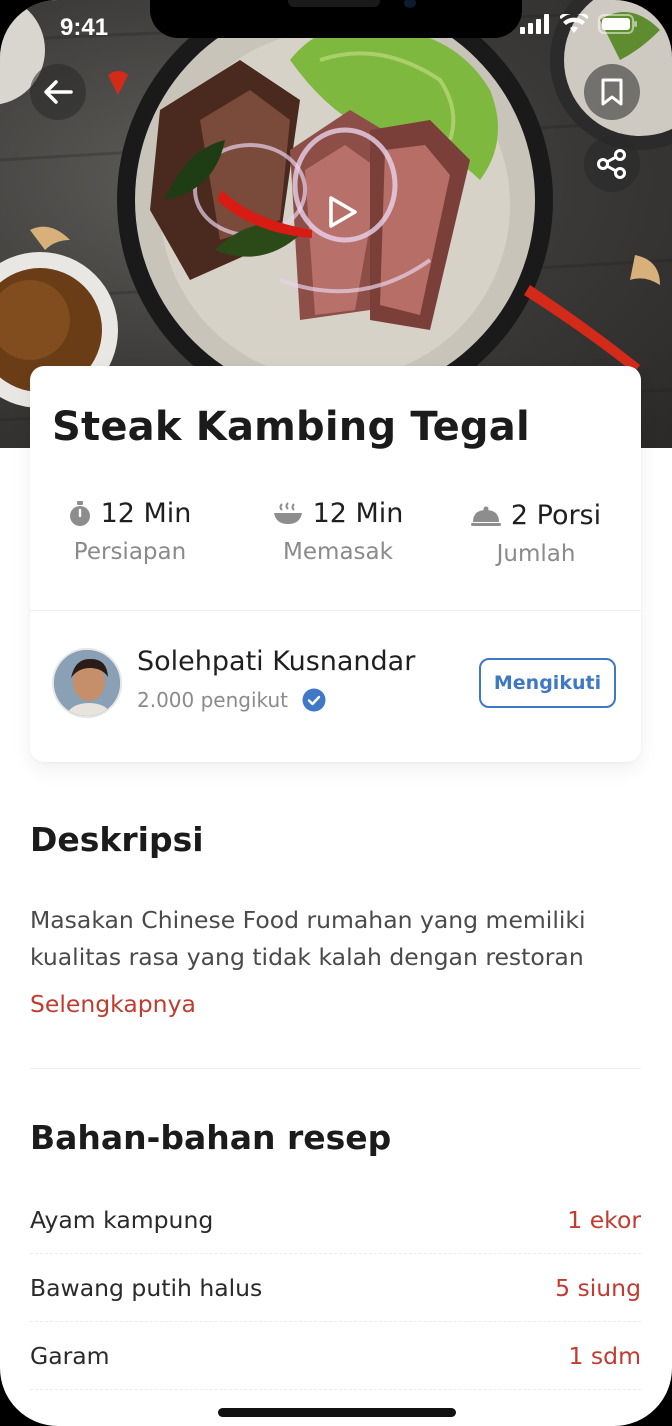 This screenshot has height=1426, width=672. I want to click on stat-servings-label: Jumlah, so click(536, 554).